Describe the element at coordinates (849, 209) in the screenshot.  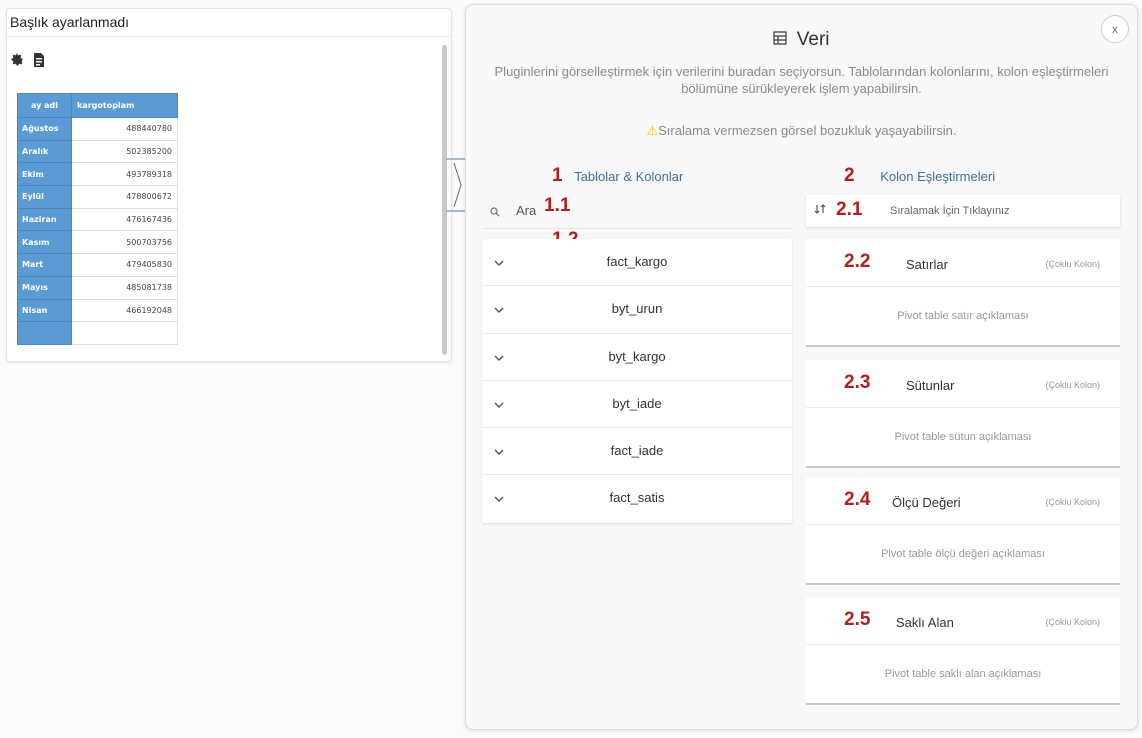
I see `step-badge: 2.1` at that location.